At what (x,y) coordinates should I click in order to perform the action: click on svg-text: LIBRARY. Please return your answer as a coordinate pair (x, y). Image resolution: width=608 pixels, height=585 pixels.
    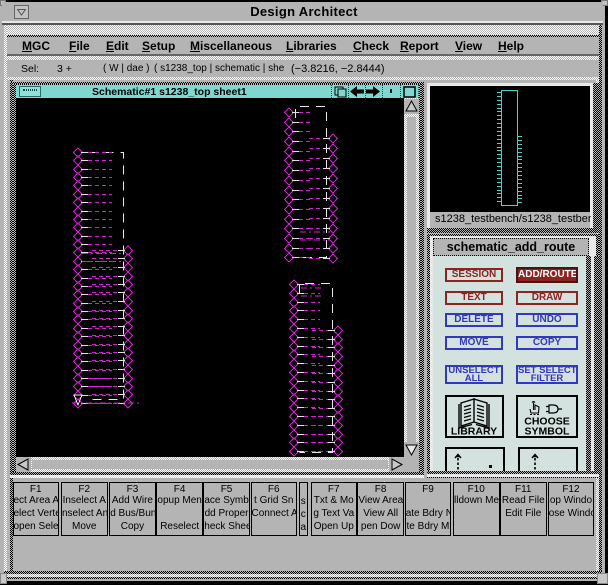
    Looking at the image, I should click on (474, 431).